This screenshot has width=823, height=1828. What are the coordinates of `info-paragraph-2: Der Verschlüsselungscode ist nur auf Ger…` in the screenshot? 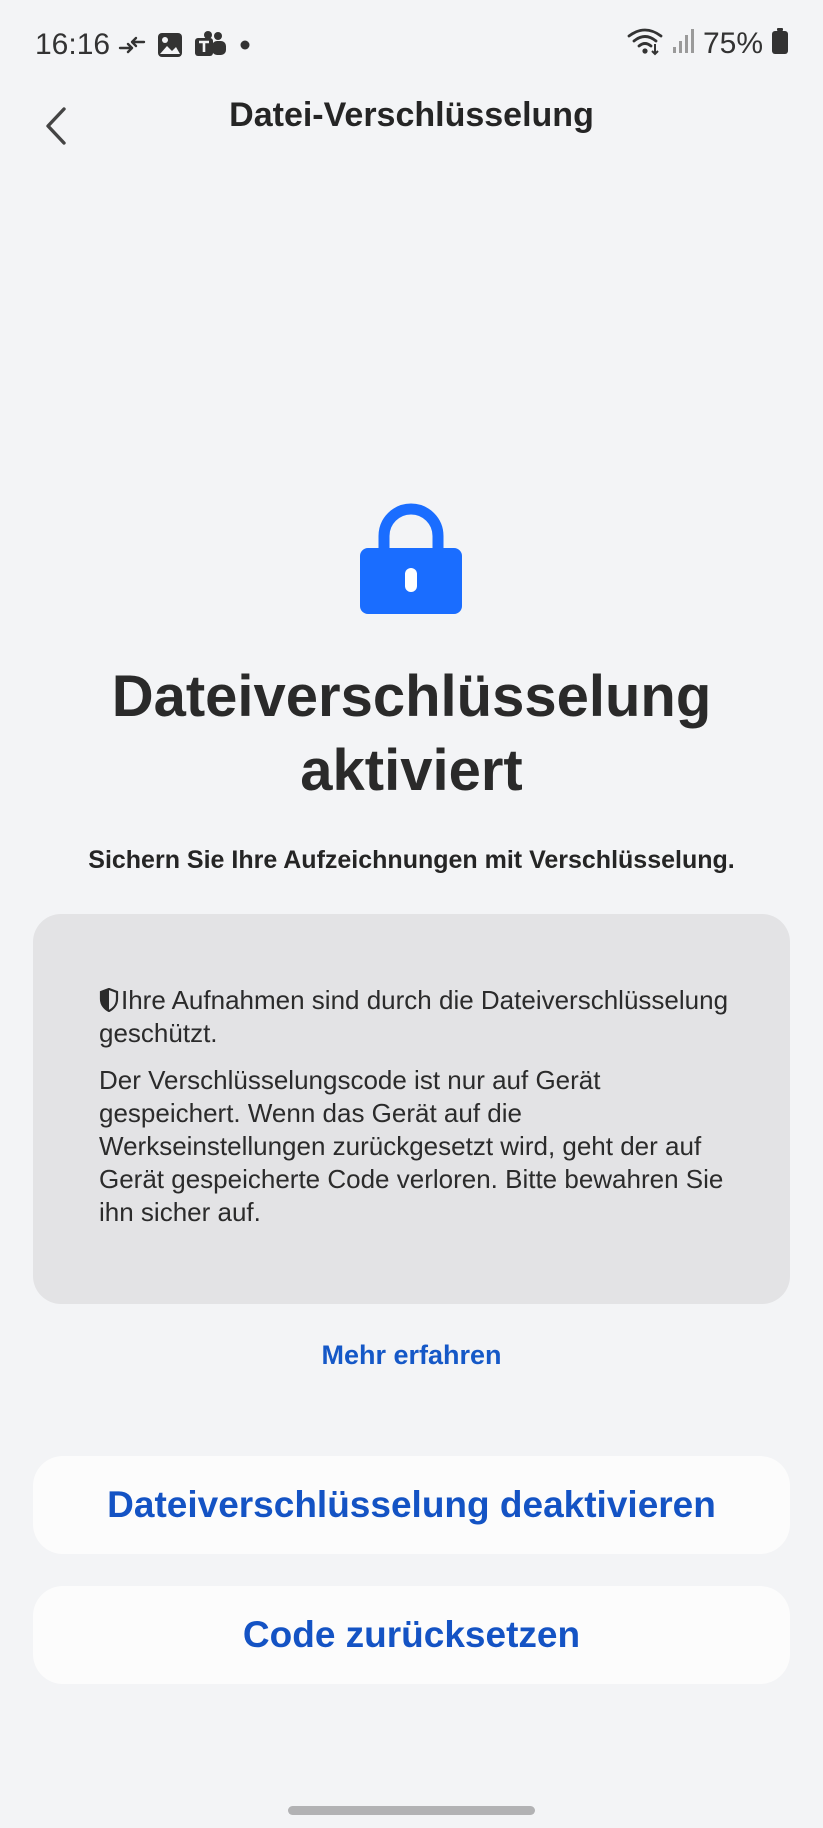 It's located at (411, 1146).